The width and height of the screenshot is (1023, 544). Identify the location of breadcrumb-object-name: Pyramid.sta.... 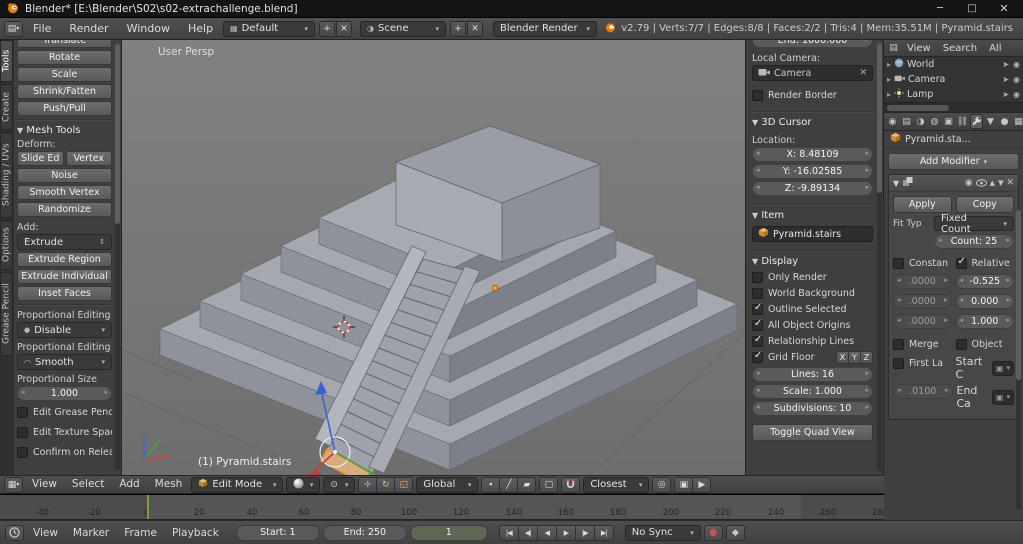
(938, 139).